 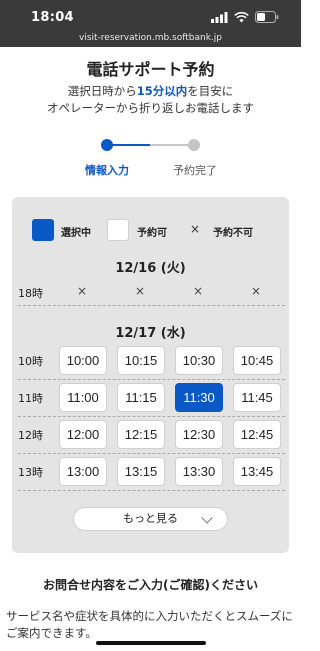 I want to click on inquiry-description: サービス名や症状を具体的に入力いただくとスムーズにご案内できます。, so click(x=149, y=624).